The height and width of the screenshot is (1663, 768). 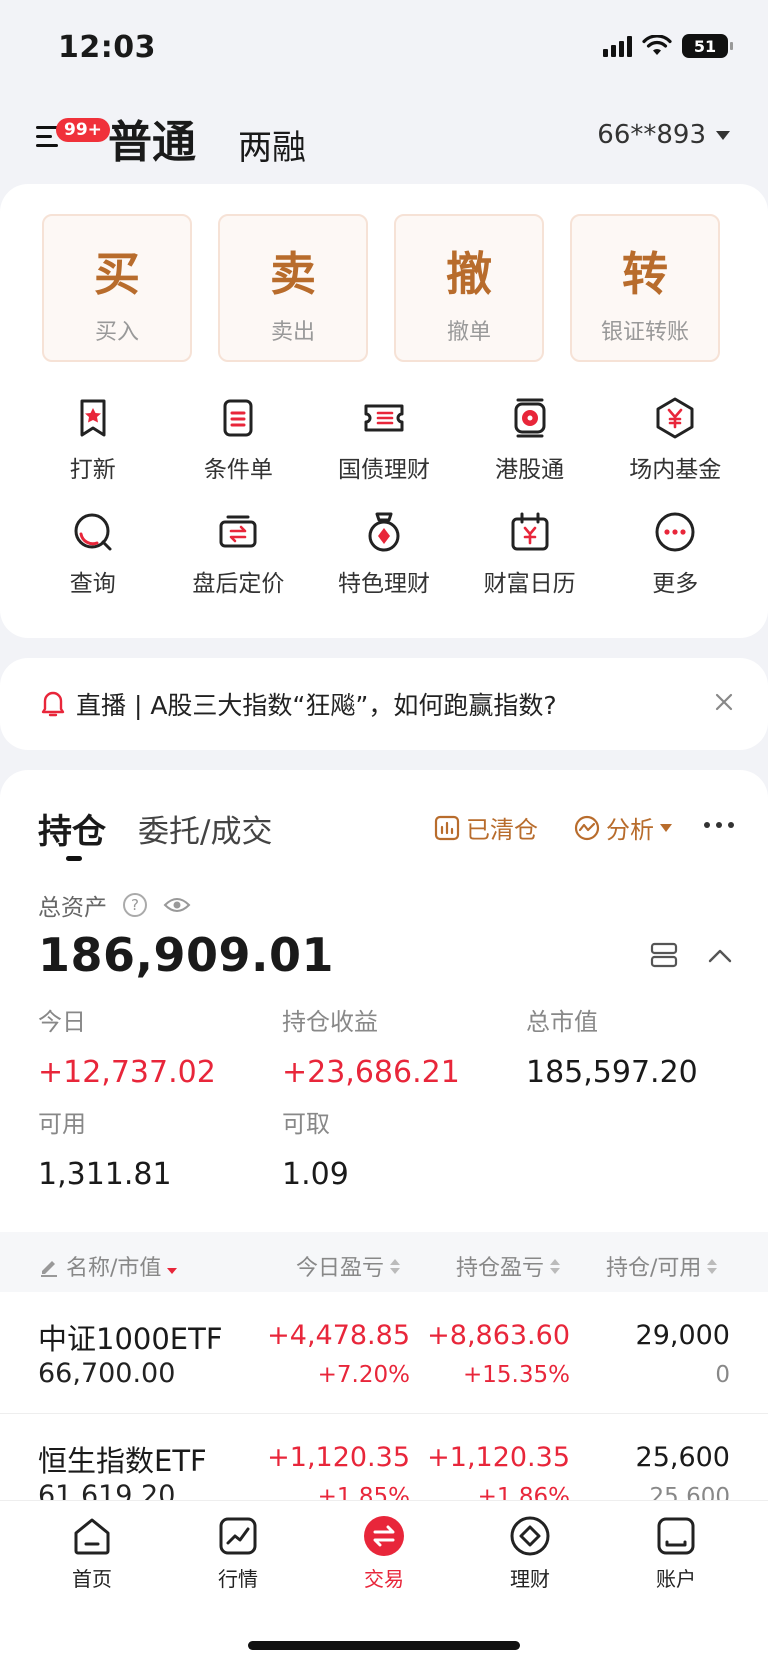 What do you see at coordinates (107, 1373) in the screenshot?
I see `market-value: 66,700.00` at bounding box center [107, 1373].